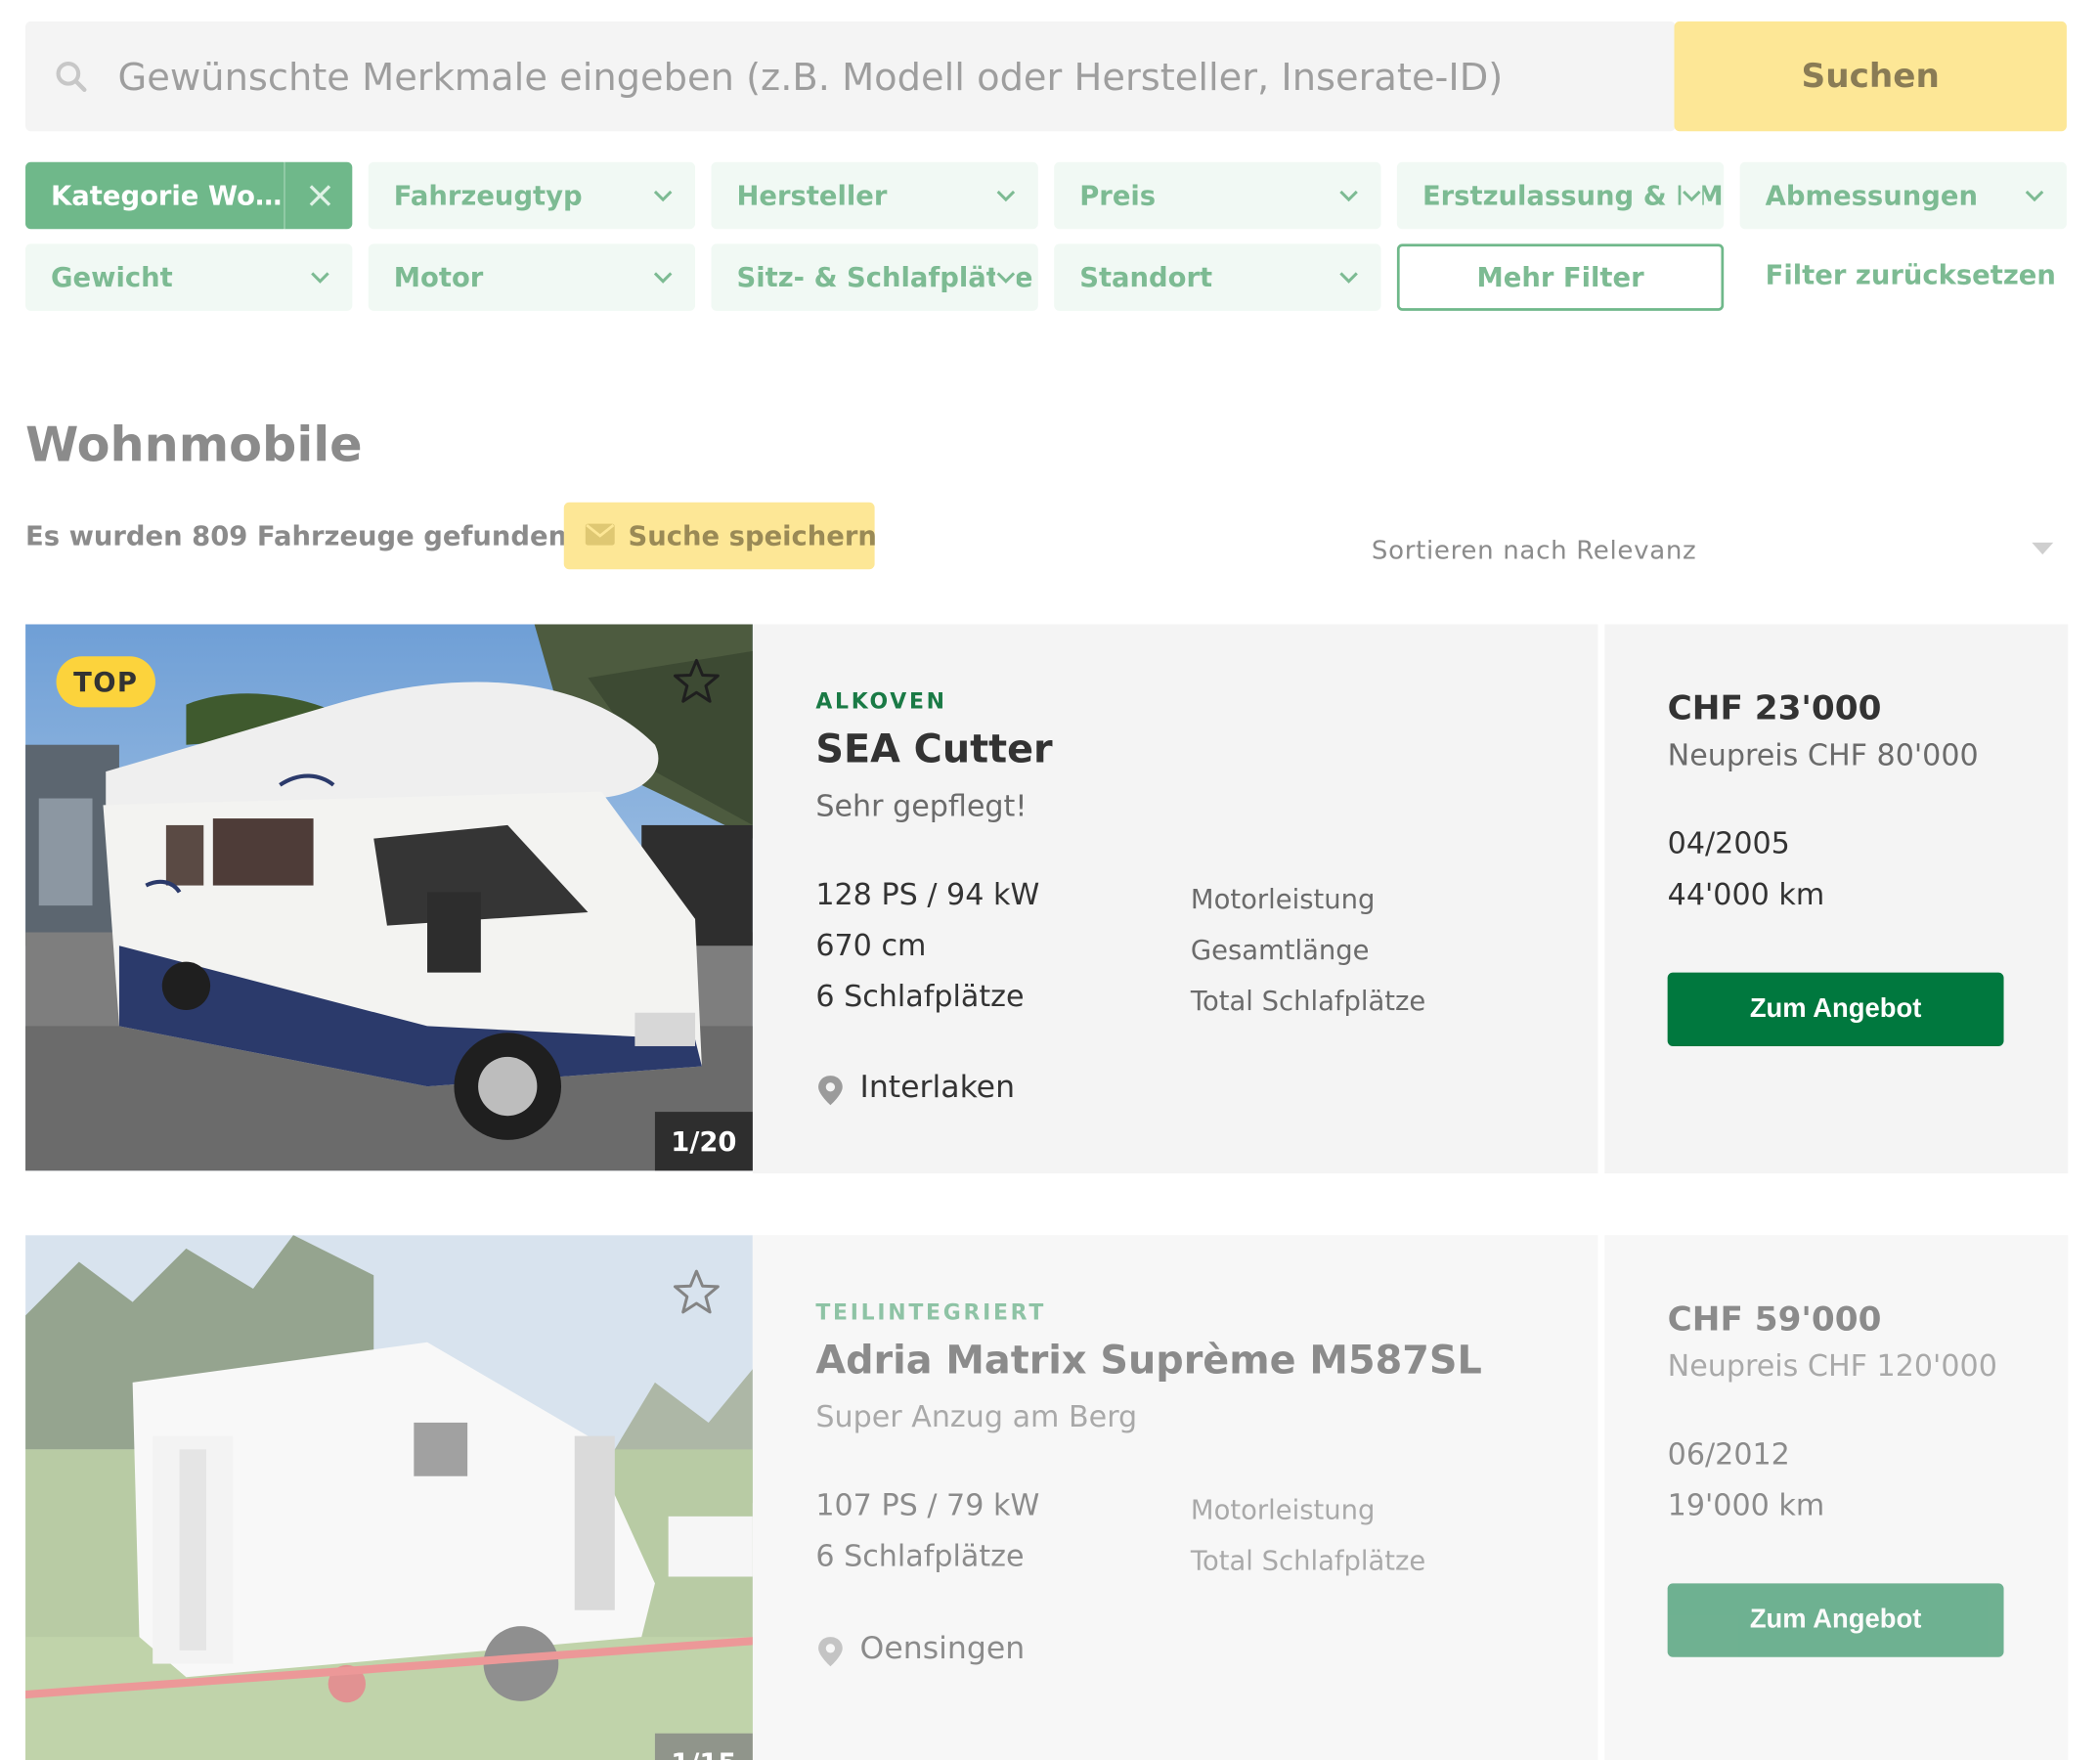 The width and height of the screenshot is (2100, 1760). What do you see at coordinates (922, 807) in the screenshot?
I see `listing-subtitle: Sehr gepflegt!` at bounding box center [922, 807].